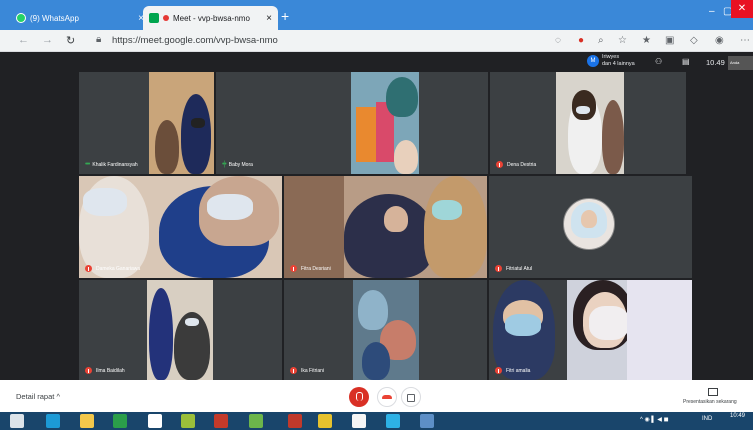  What do you see at coordinates (558, 40) in the screenshot?
I see `mic-indicator-icon: ◌` at bounding box center [558, 40].